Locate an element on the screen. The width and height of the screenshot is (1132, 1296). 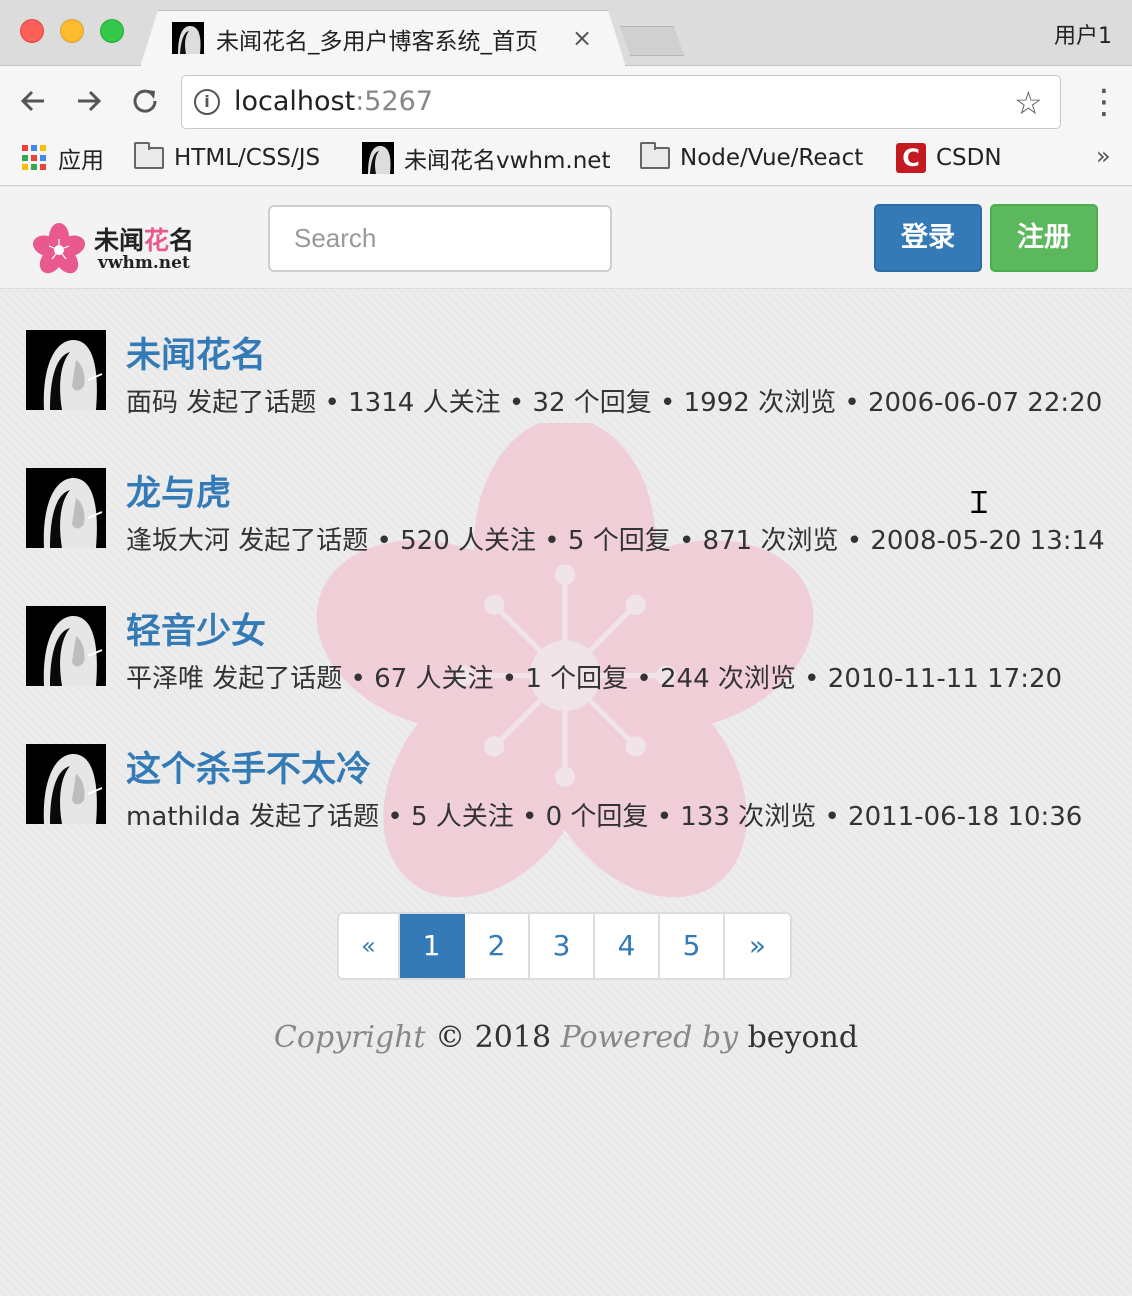
url-text: localhost:5267 is located at coordinates (333, 101).